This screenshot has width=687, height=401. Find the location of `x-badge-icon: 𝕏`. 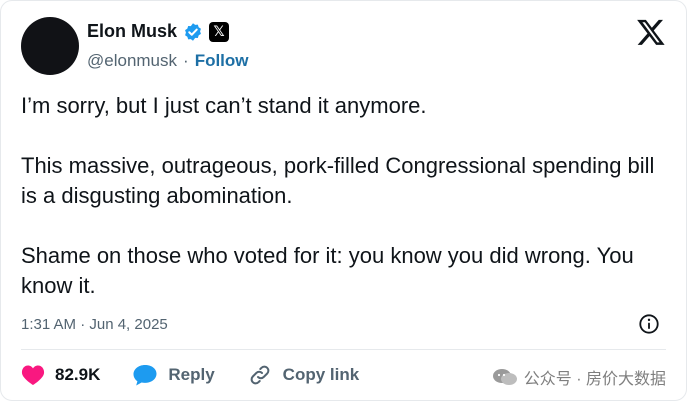

x-badge-icon: 𝕏 is located at coordinates (219, 31).